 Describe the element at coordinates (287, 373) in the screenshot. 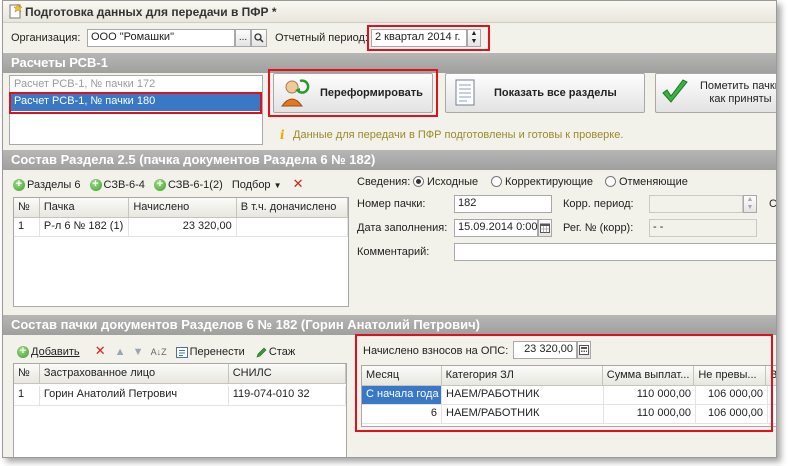

I see `col-snils: СНИЛС` at that location.